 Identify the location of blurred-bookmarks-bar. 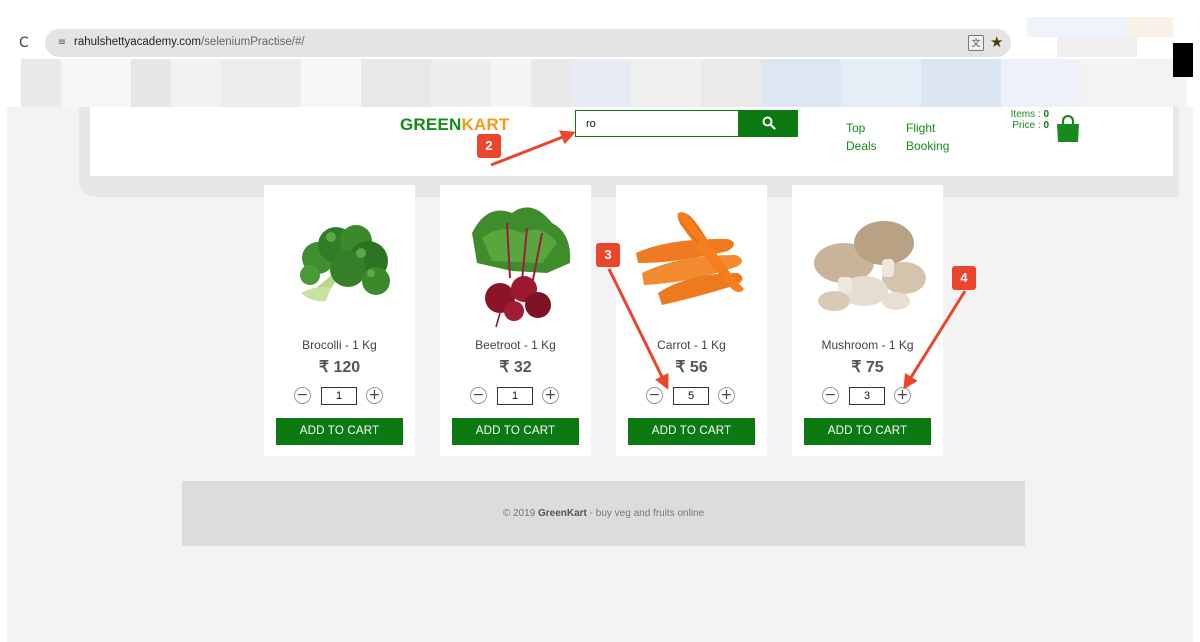
(604, 83).